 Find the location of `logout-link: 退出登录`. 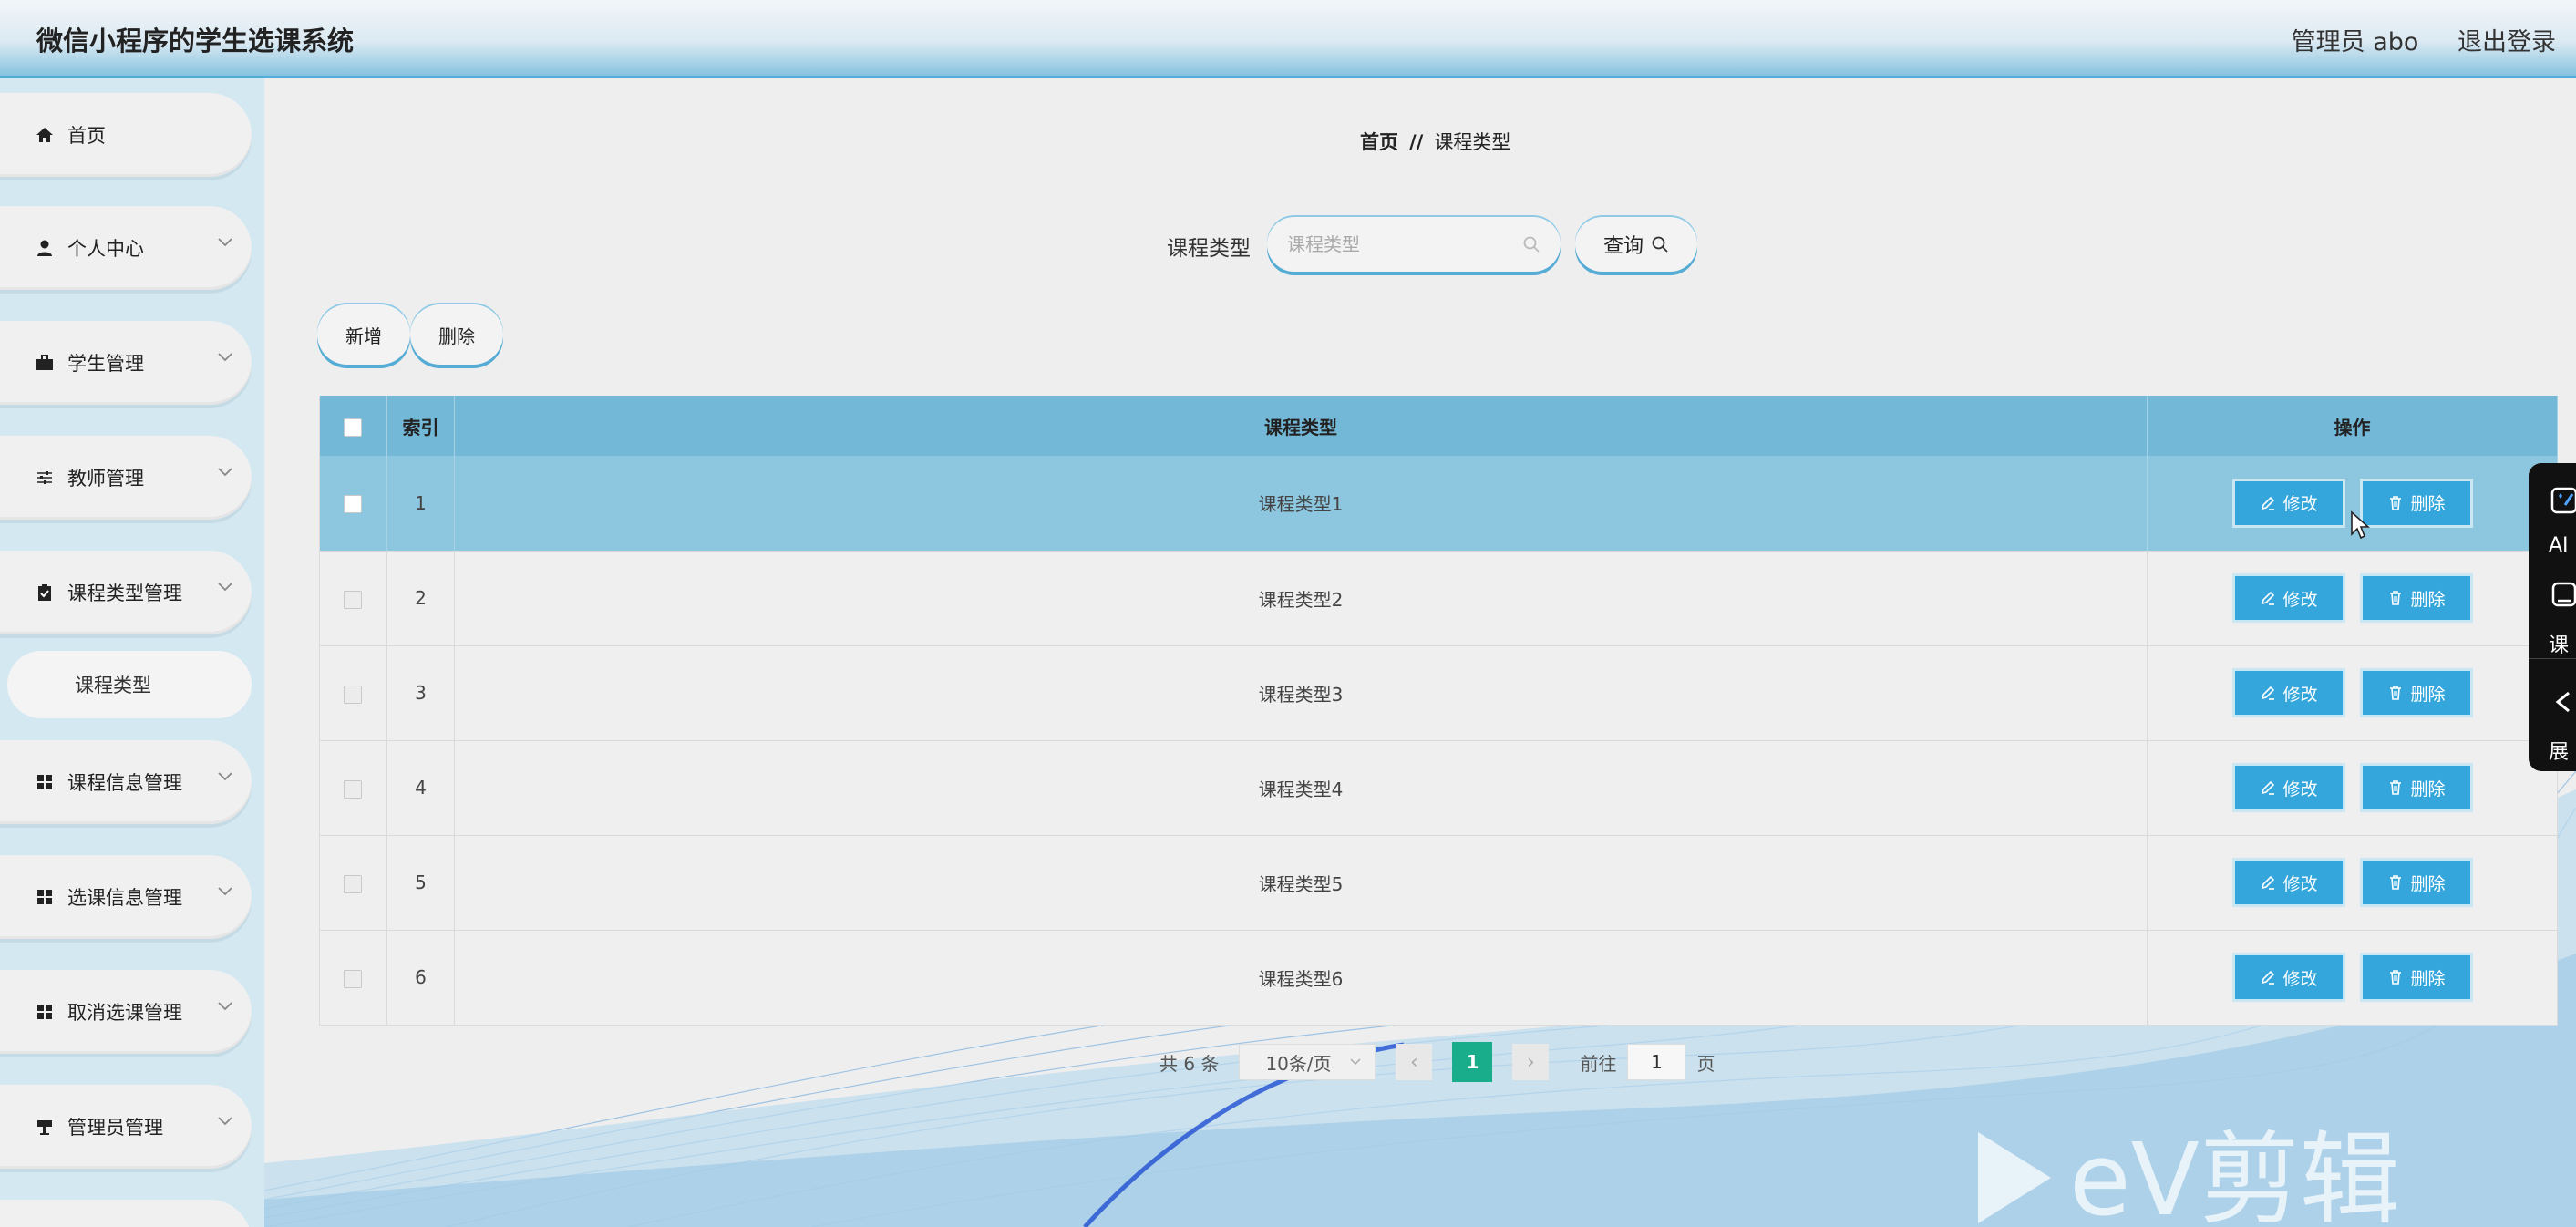

logout-link: 退出登录 is located at coordinates (2507, 42).